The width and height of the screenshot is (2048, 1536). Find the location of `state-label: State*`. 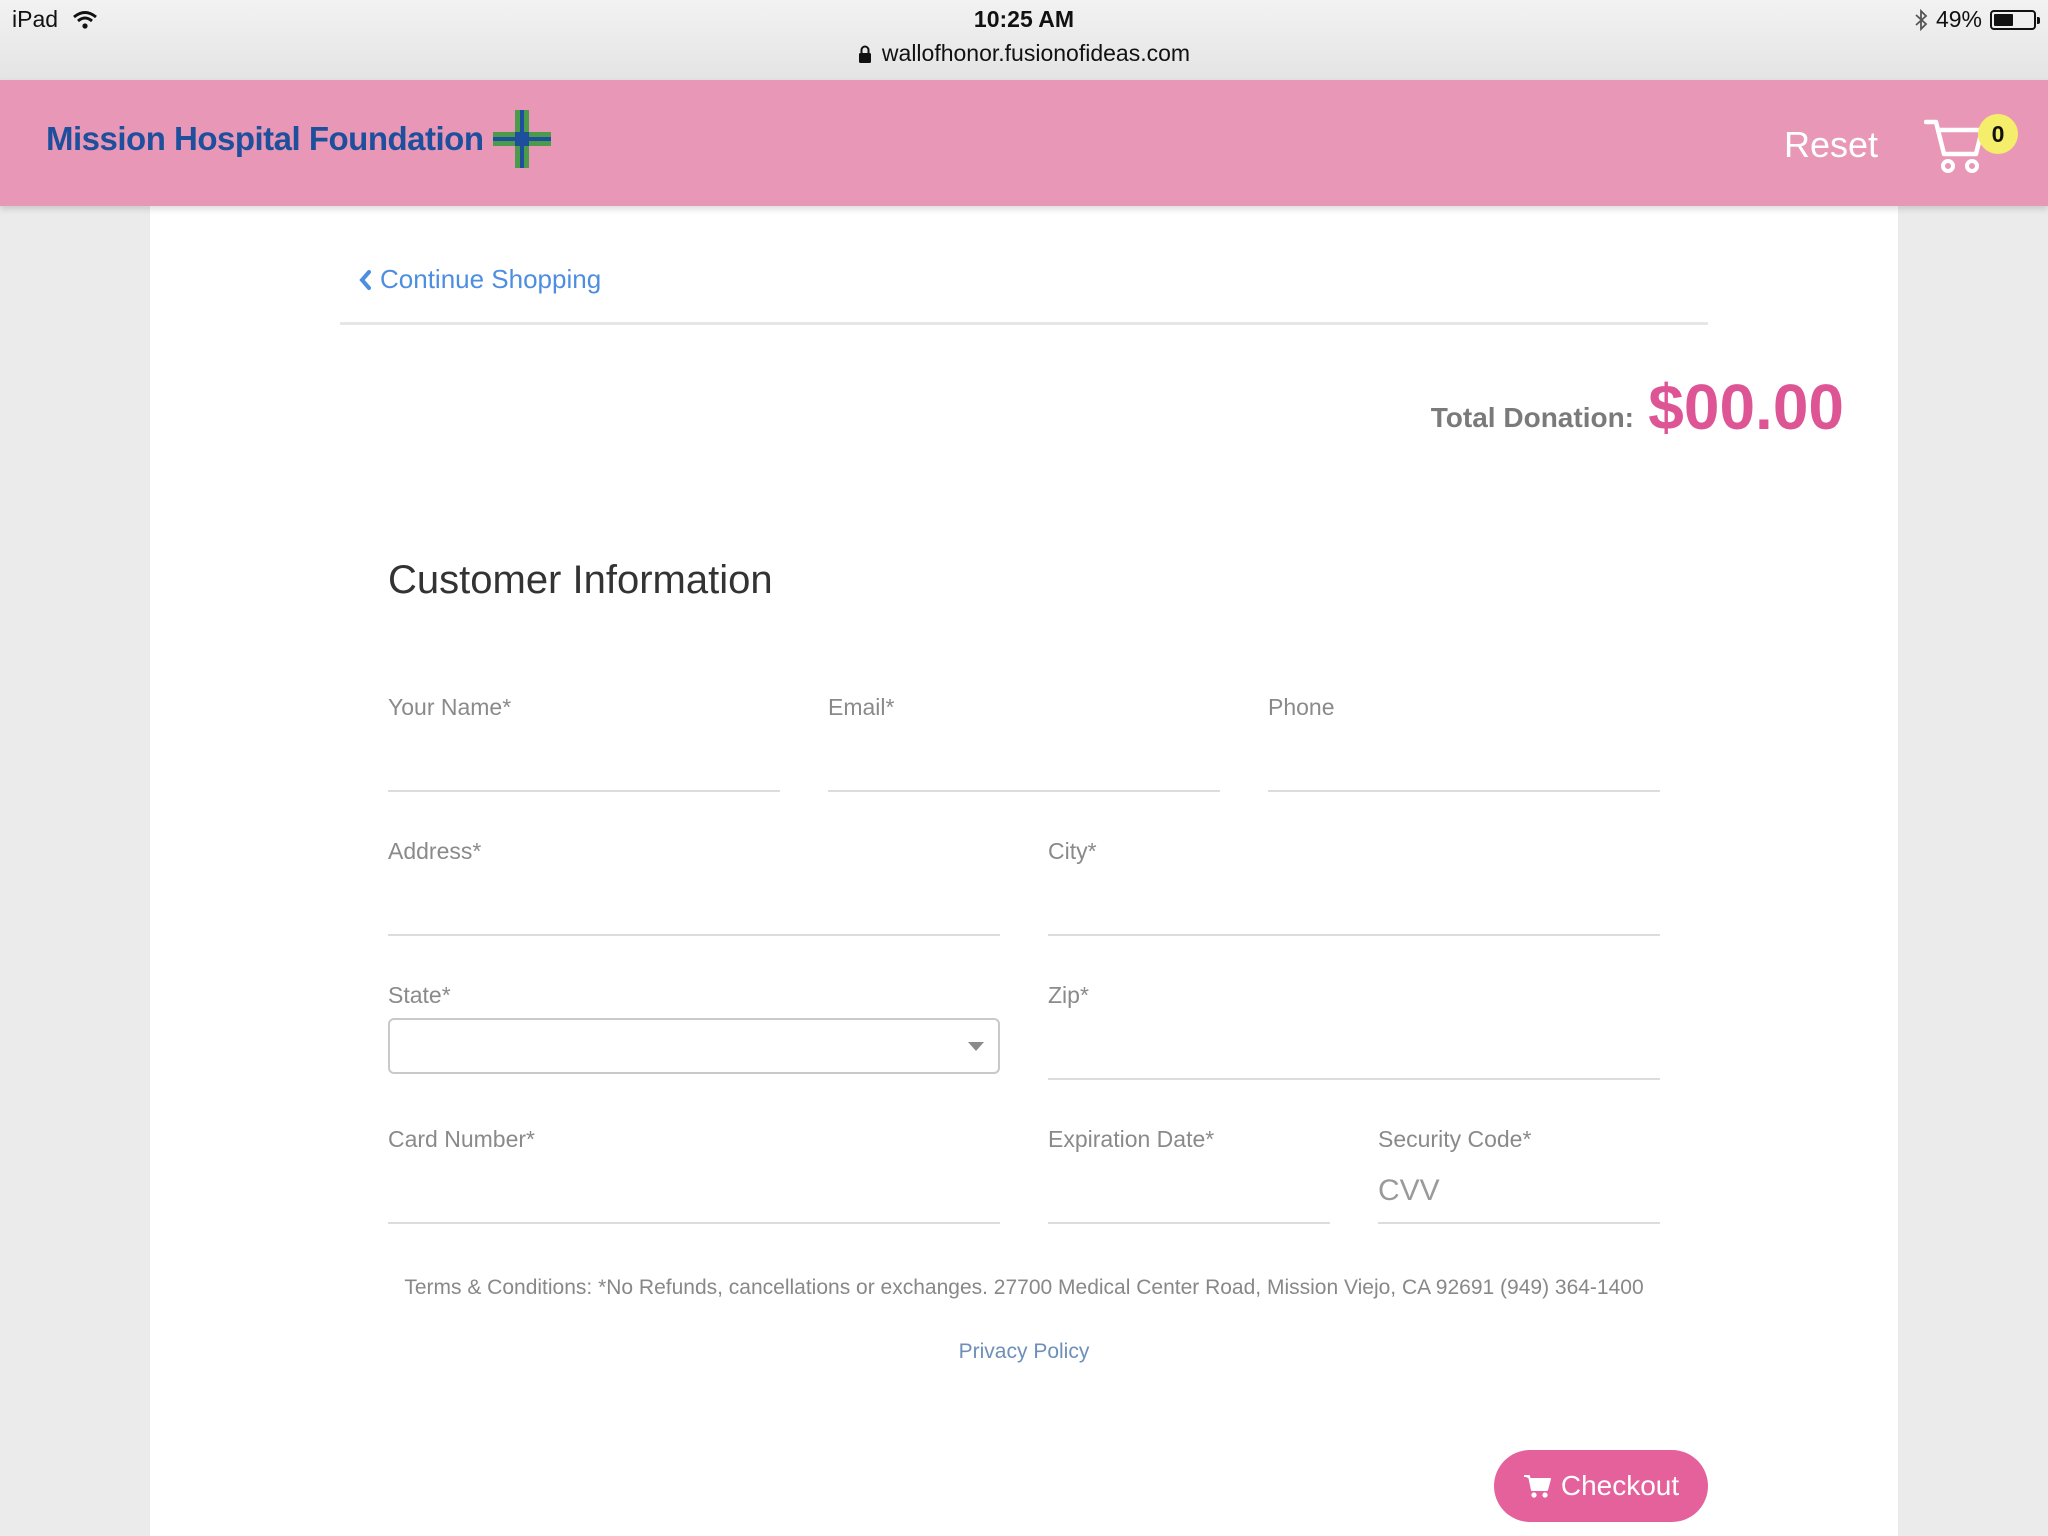

state-label: State* is located at coordinates (419, 995).